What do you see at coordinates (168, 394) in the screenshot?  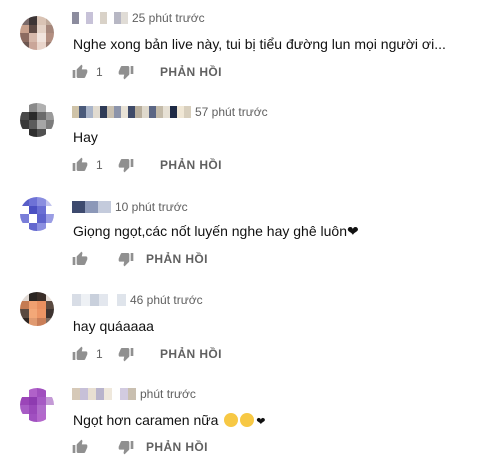 I see `comment-timestamp: phút trước` at bounding box center [168, 394].